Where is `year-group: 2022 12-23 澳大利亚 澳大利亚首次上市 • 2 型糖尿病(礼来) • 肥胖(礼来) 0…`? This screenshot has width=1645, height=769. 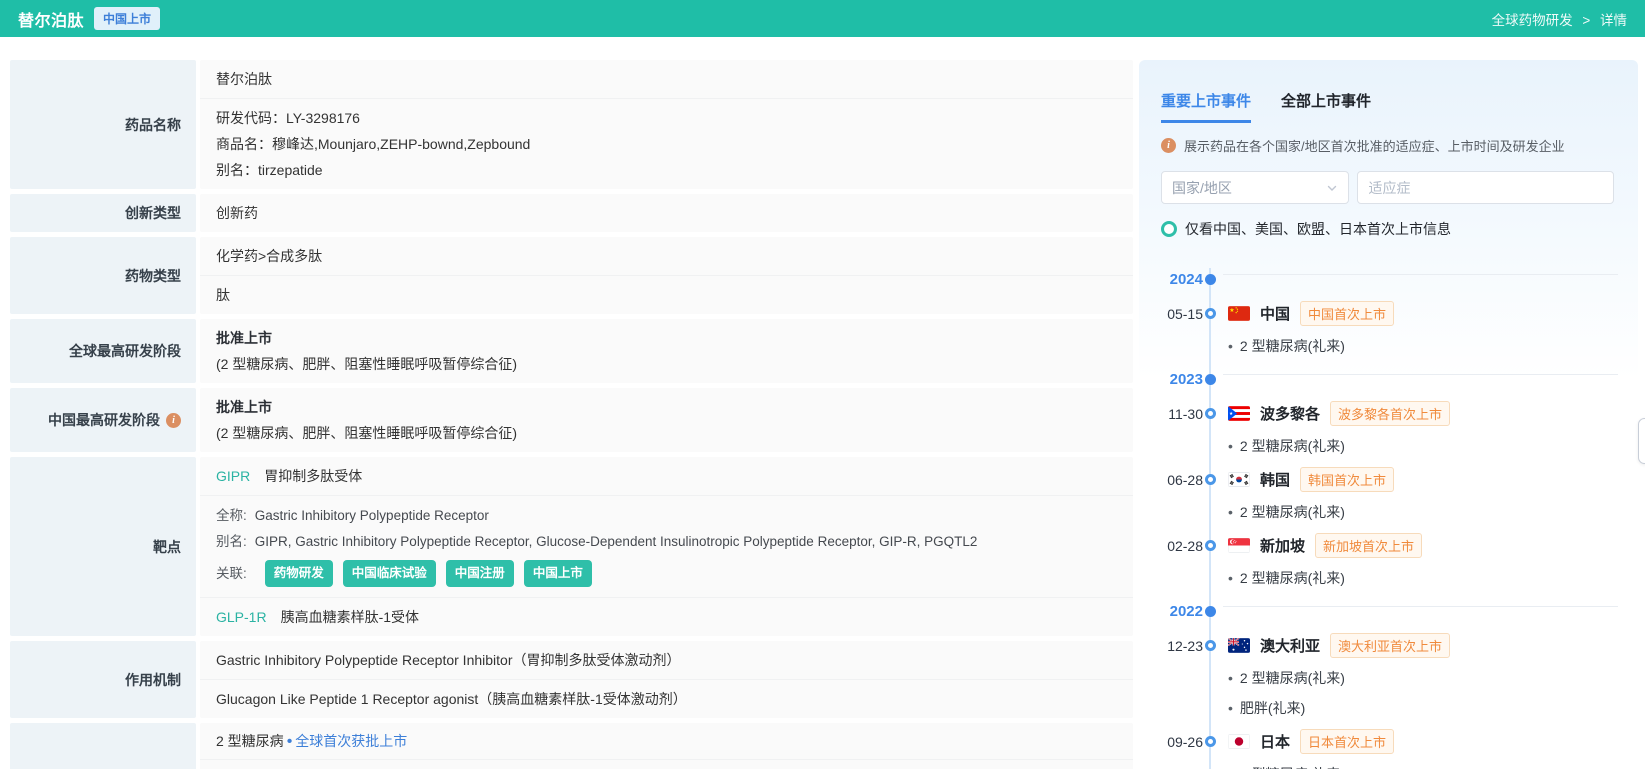
year-group: 2022 12-23 澳大利亚 澳大利亚首次上市 • 2 型糖尿病(礼来) • 肥胖(礼来) 0… is located at coordinates (1389, 678).